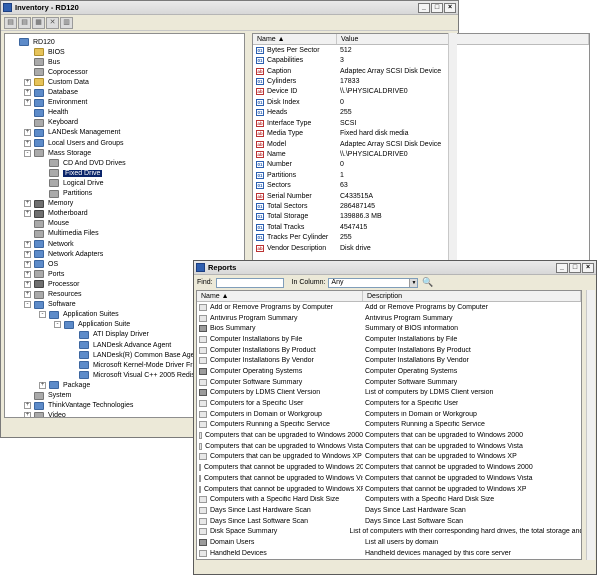 The width and height of the screenshot is (600, 575). Describe the element at coordinates (421, 217) in the screenshot. I see `property-row: 01 Total Storage 139886.3 MB` at that location.